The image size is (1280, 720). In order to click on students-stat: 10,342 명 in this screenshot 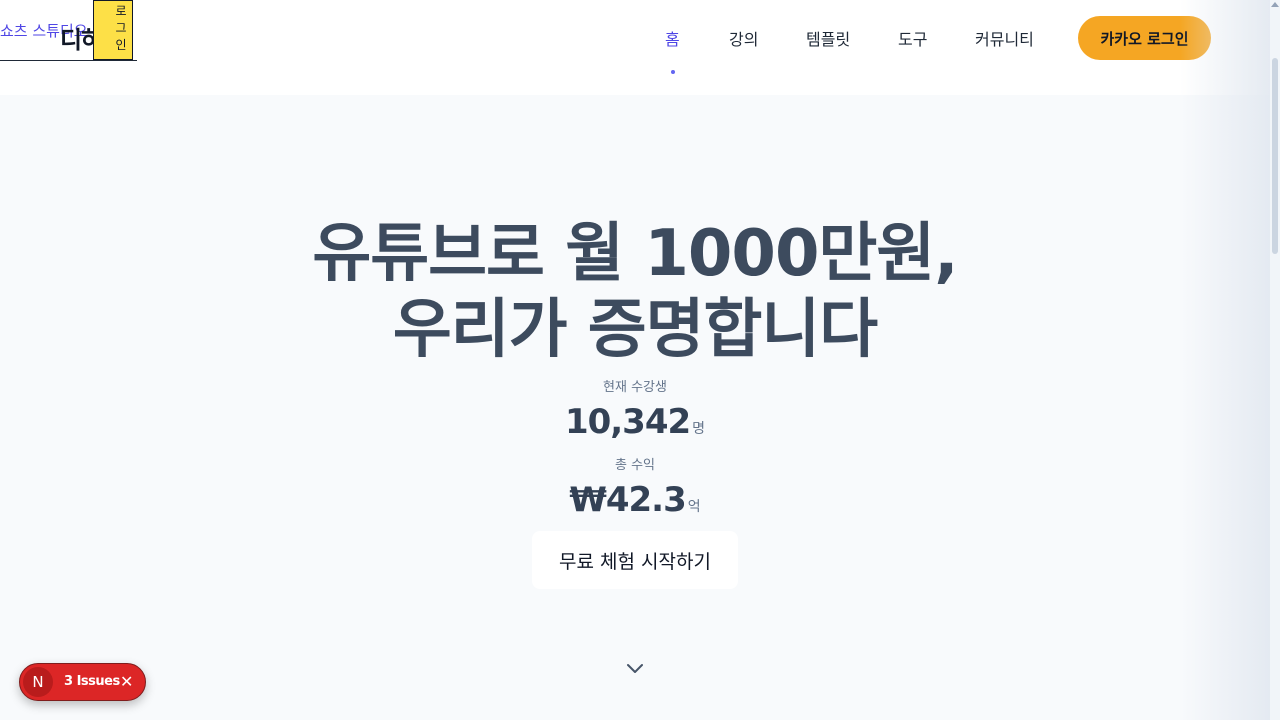, I will do `click(635, 422)`.